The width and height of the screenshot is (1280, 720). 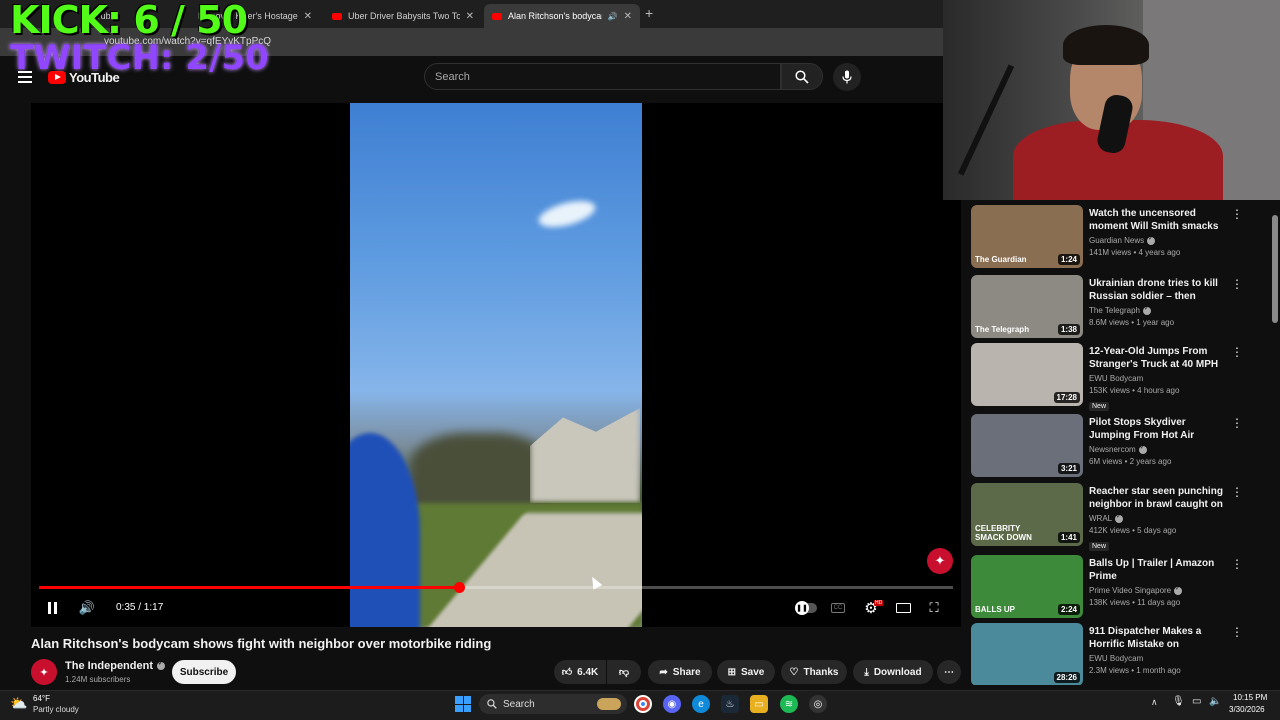 What do you see at coordinates (1158, 449) in the screenshot?
I see `recommendation-channel: Newsnercom` at bounding box center [1158, 449].